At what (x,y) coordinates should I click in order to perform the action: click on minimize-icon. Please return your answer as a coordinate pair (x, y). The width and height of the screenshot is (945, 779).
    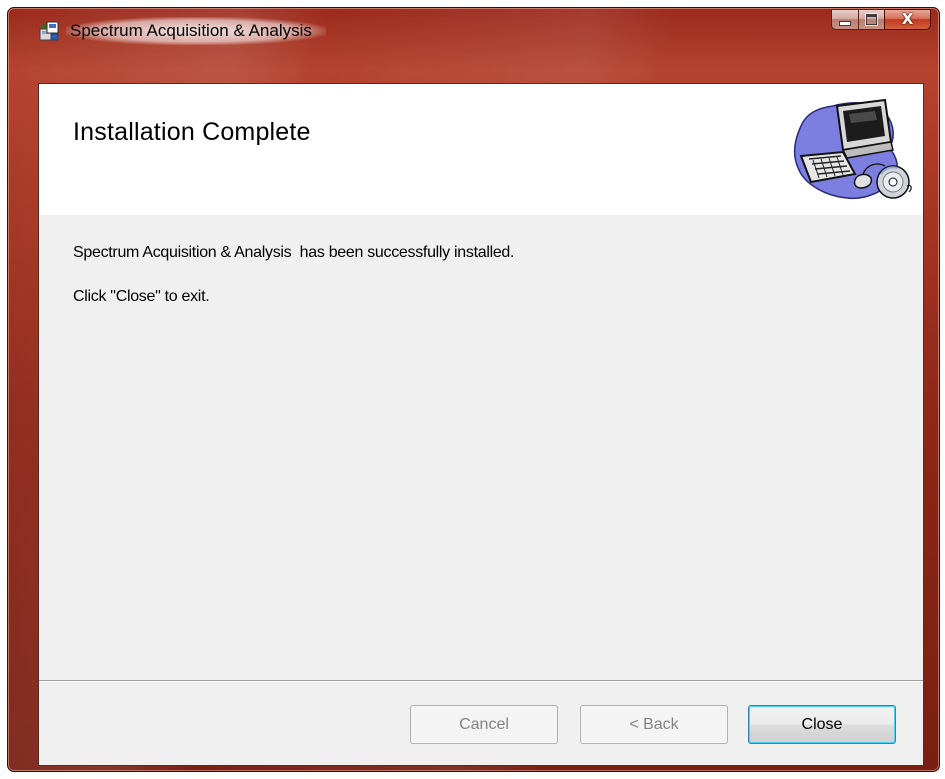
    Looking at the image, I should click on (845, 23).